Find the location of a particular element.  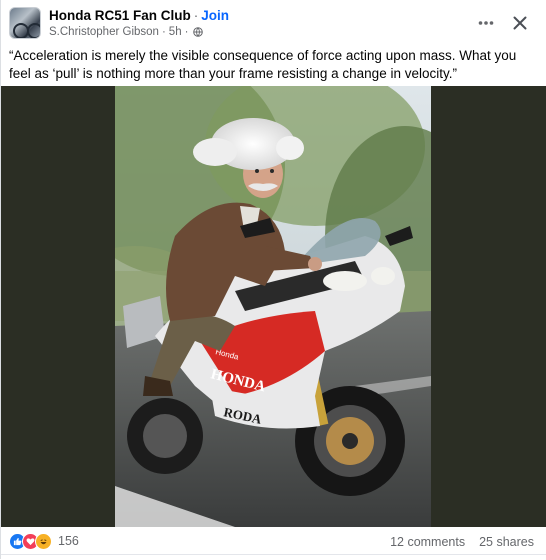

more-options-button is located at coordinates (486, 23).